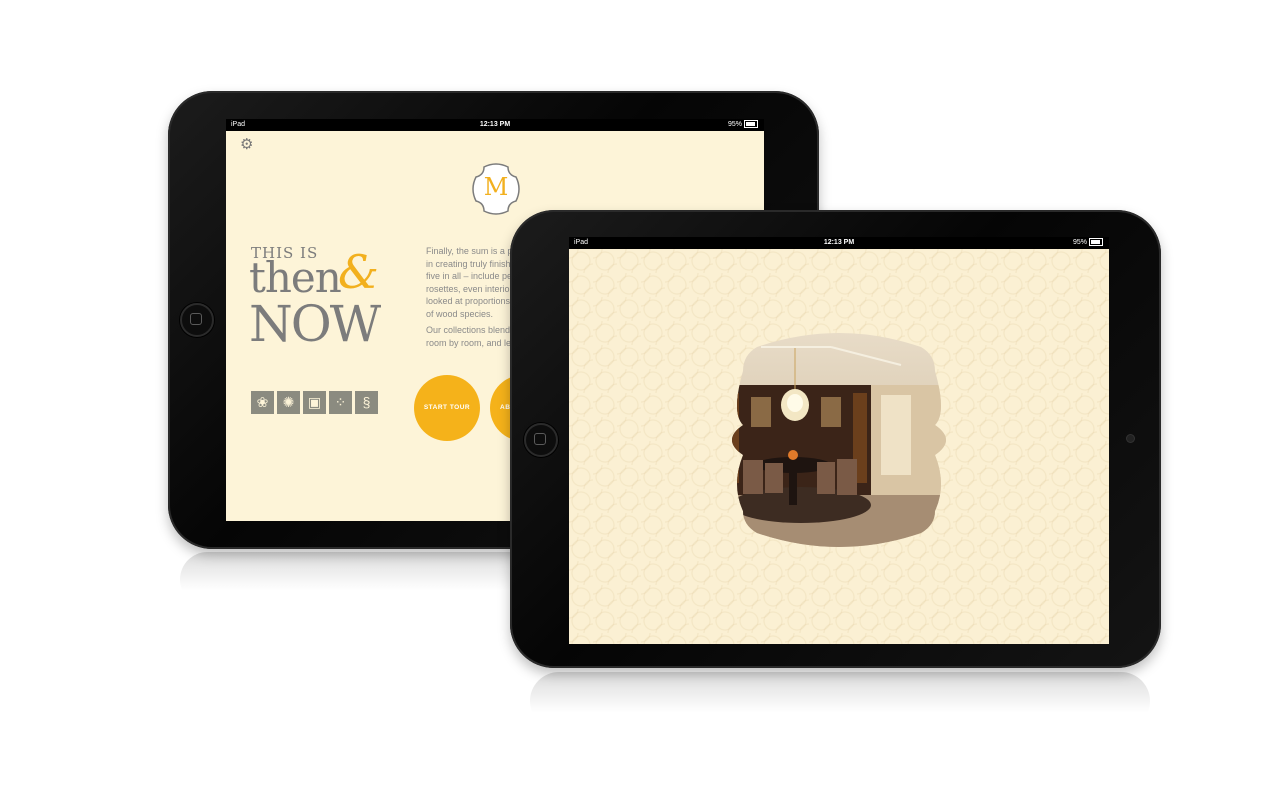 This screenshot has height=800, width=1280. I want to click on collection-tile-rosette-icon: ❀, so click(262, 402).